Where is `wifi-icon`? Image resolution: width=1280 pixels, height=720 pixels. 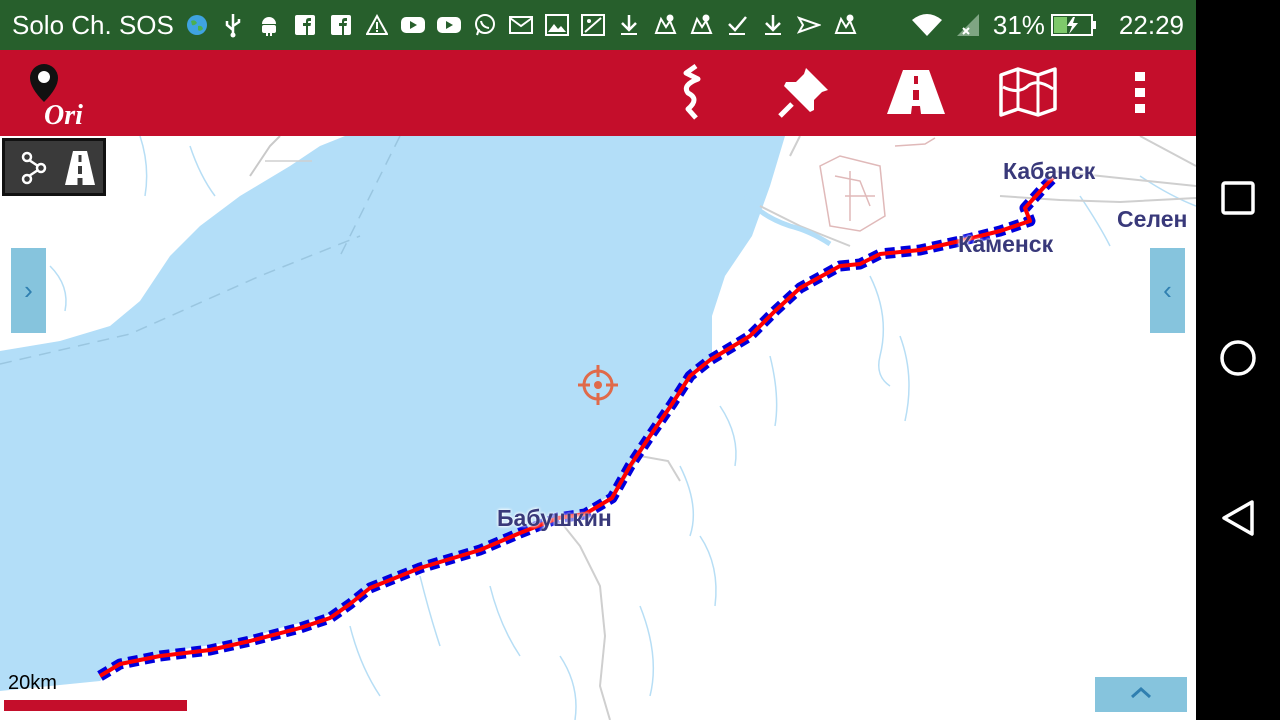
wifi-icon is located at coordinates (927, 25).